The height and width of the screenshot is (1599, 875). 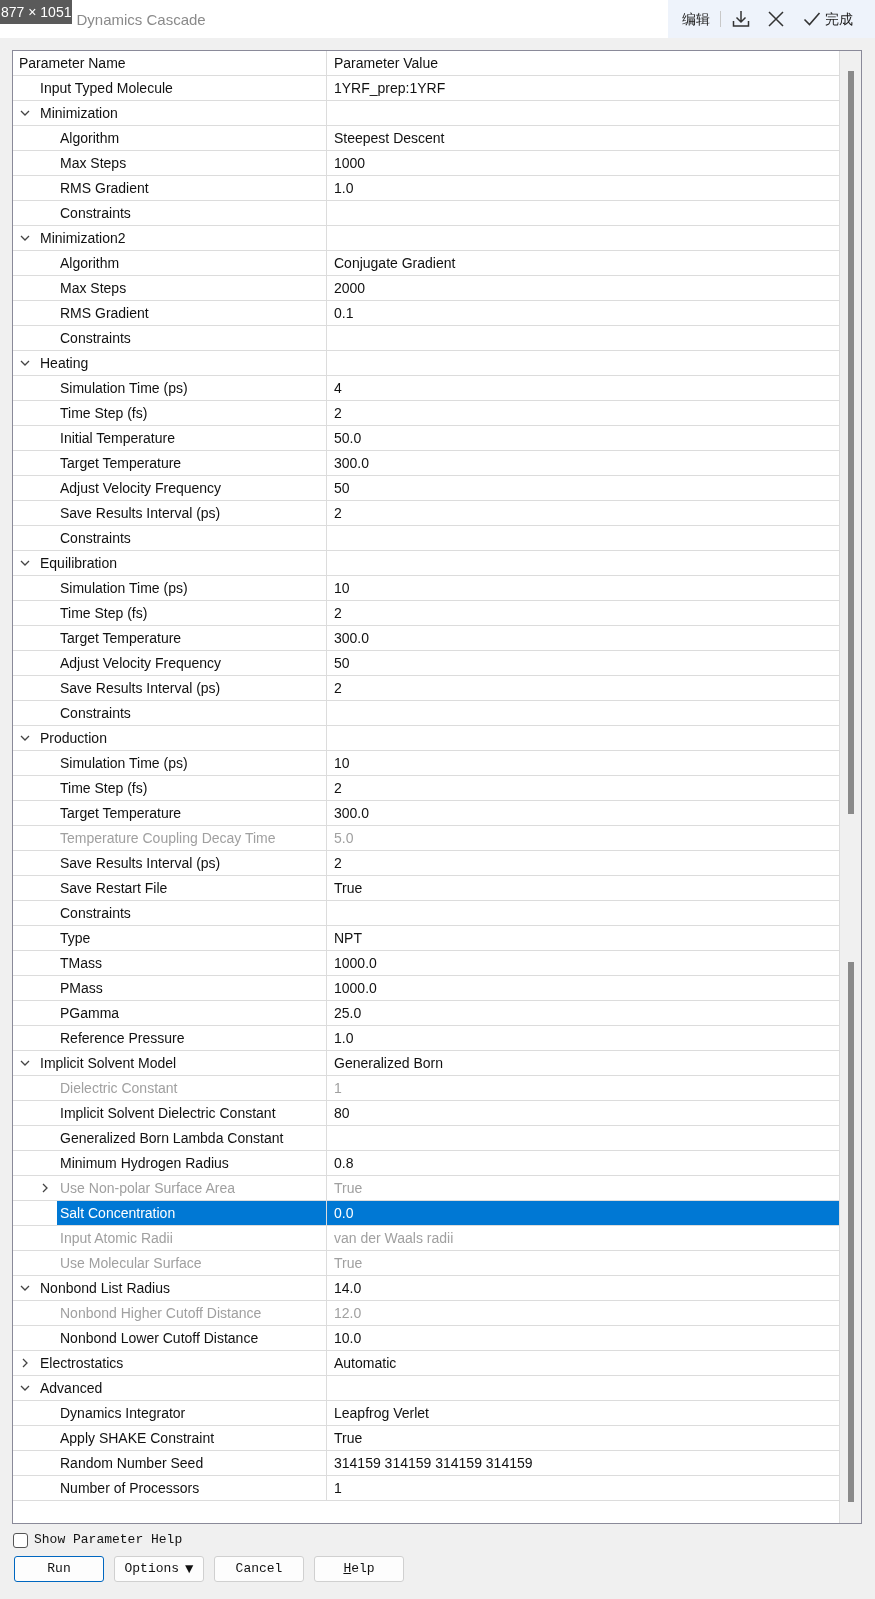 I want to click on parameter-name: Minimization2, so click(x=181, y=238).